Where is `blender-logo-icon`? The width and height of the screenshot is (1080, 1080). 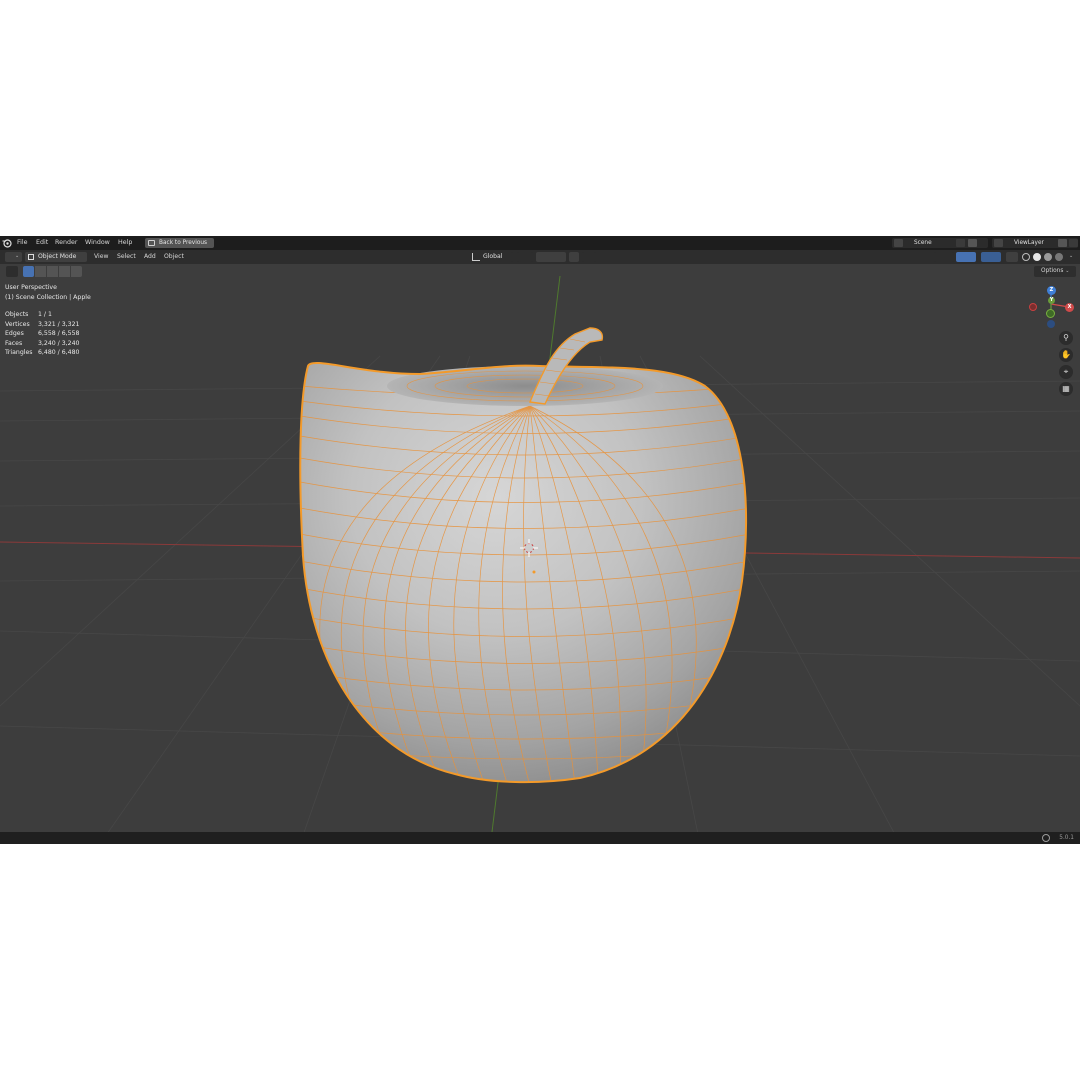 blender-logo-icon is located at coordinates (7, 243).